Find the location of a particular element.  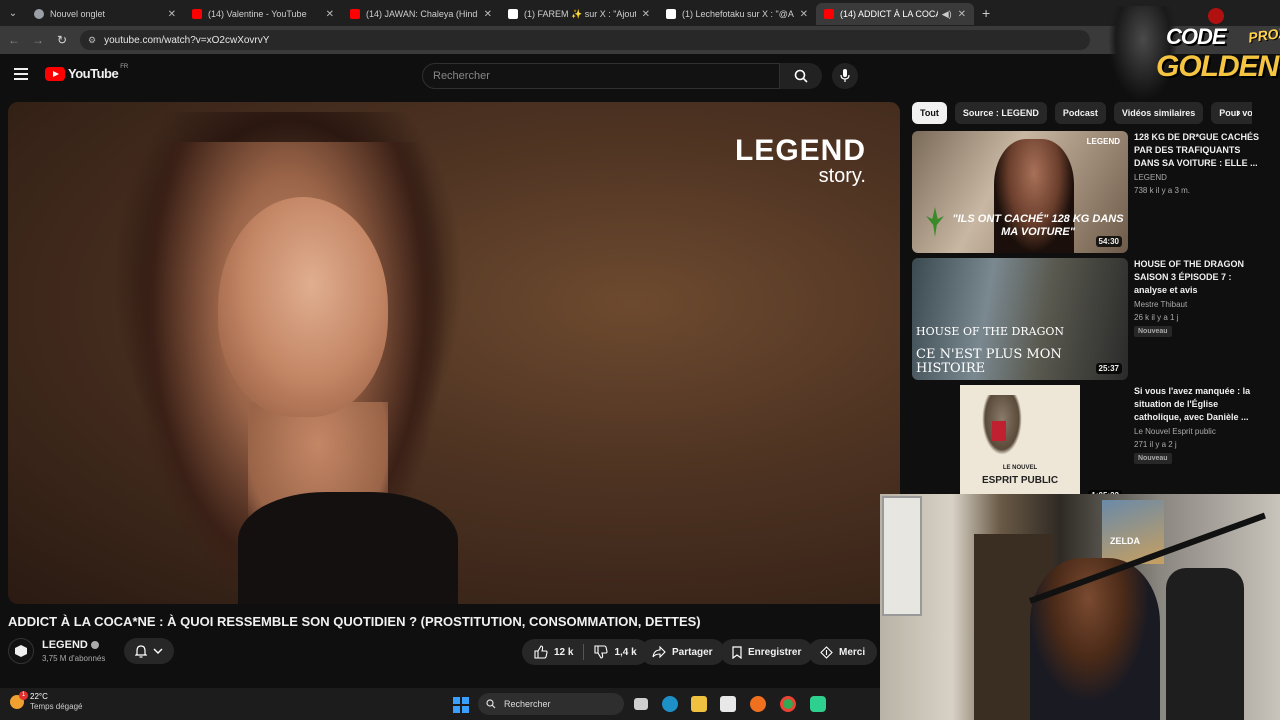

browser-tab-active: (14) ADDICT À LA COCA*NE ◀) ✕ is located at coordinates (895, 14).